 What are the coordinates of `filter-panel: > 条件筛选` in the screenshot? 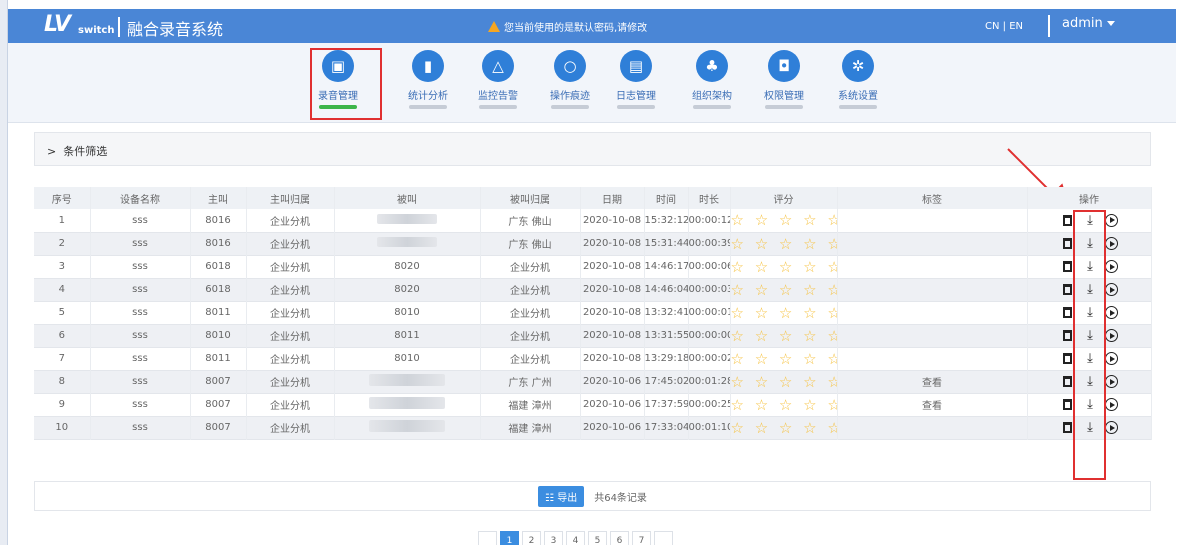 It's located at (592, 149).